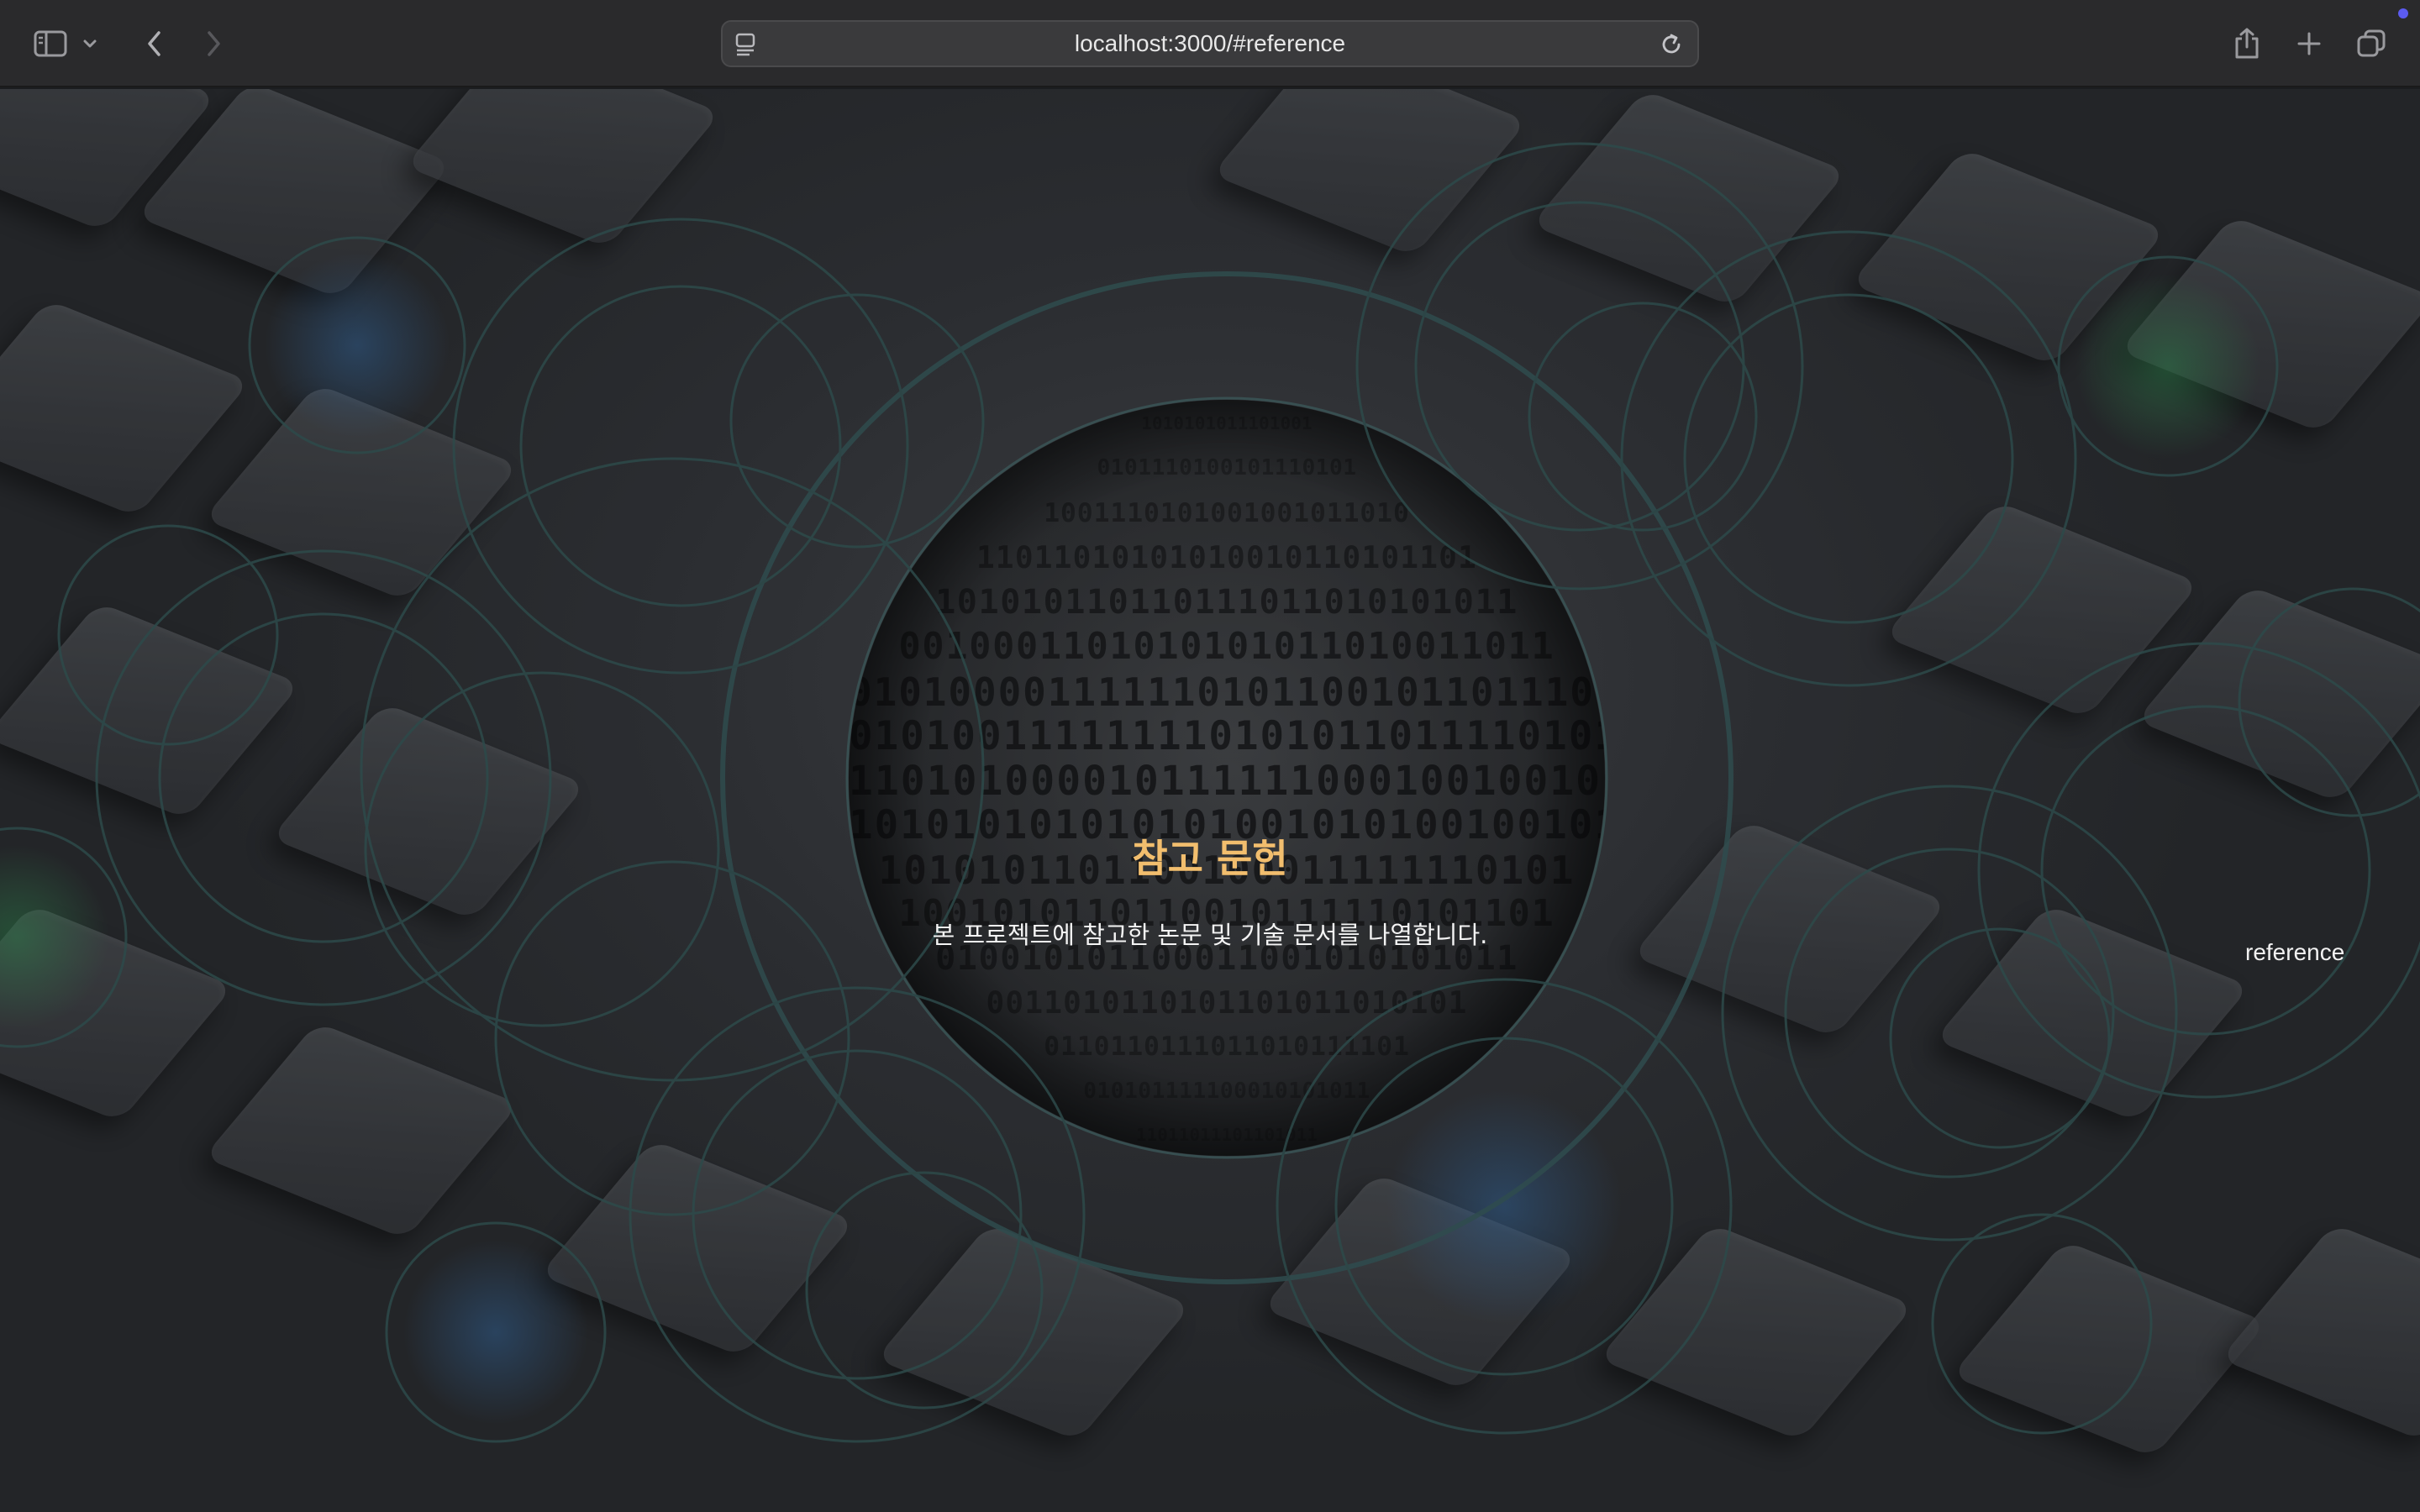 The width and height of the screenshot is (2420, 1512). What do you see at coordinates (2294, 952) in the screenshot?
I see `section-nav-label: reference` at bounding box center [2294, 952].